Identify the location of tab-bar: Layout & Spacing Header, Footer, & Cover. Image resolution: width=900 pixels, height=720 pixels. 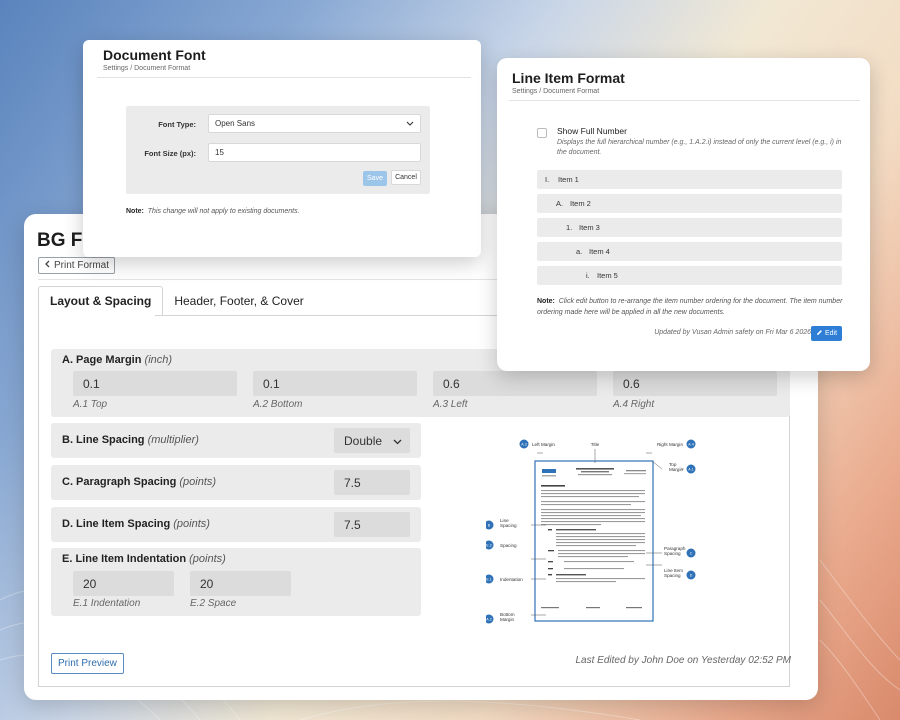
(176, 301).